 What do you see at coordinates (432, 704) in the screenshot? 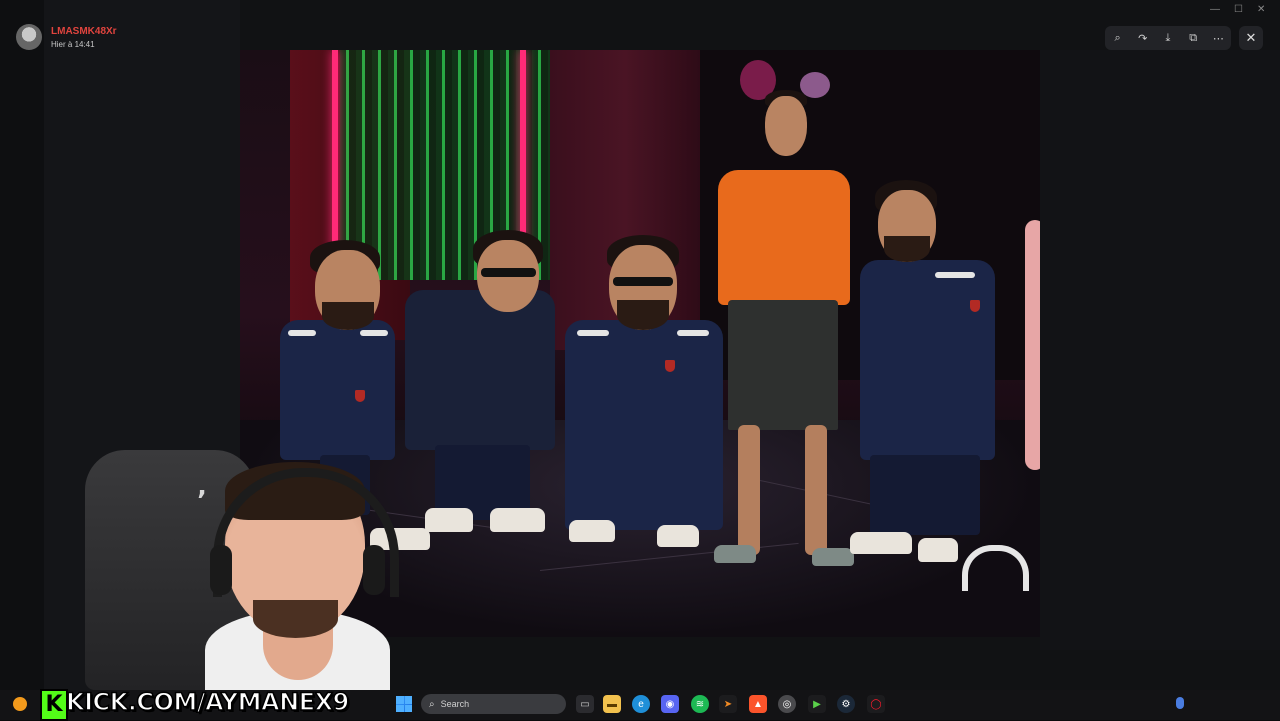
I see `search-icon: ⌕` at bounding box center [432, 704].